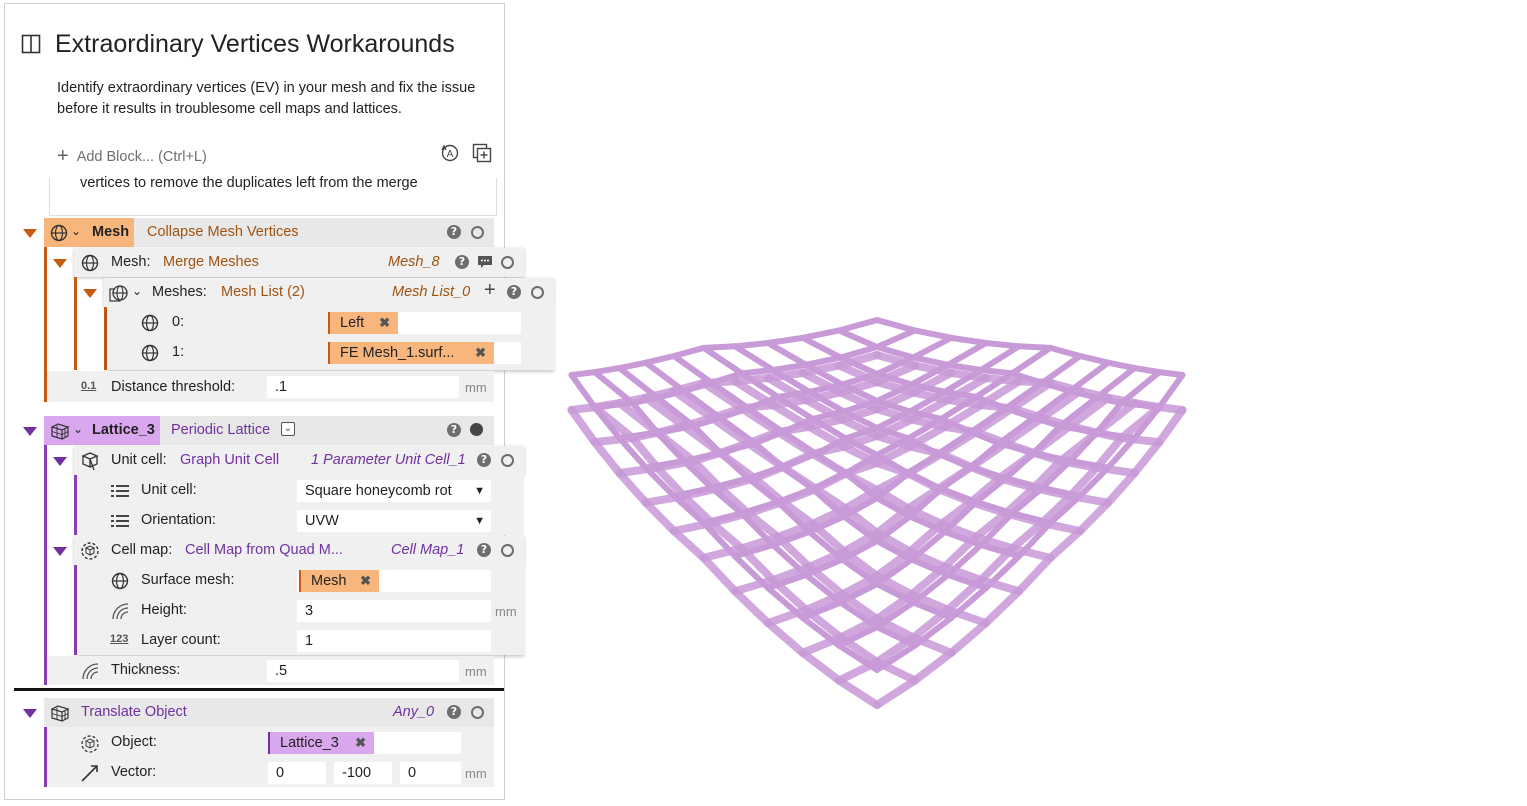  Describe the element at coordinates (145, 670) in the screenshot. I see `thickness-label: Thickness:` at that location.